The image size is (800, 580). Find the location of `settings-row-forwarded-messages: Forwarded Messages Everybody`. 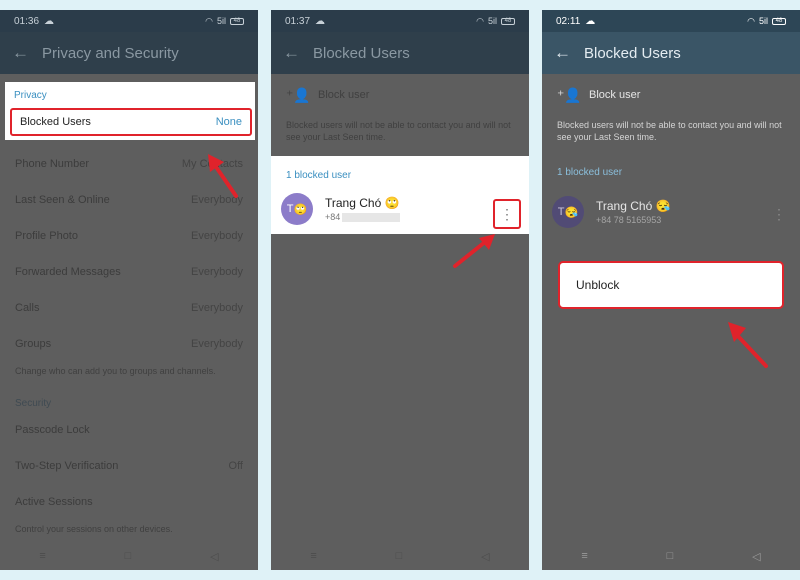

settings-row-forwarded-messages: Forwarded Messages Everybody is located at coordinates (129, 272).